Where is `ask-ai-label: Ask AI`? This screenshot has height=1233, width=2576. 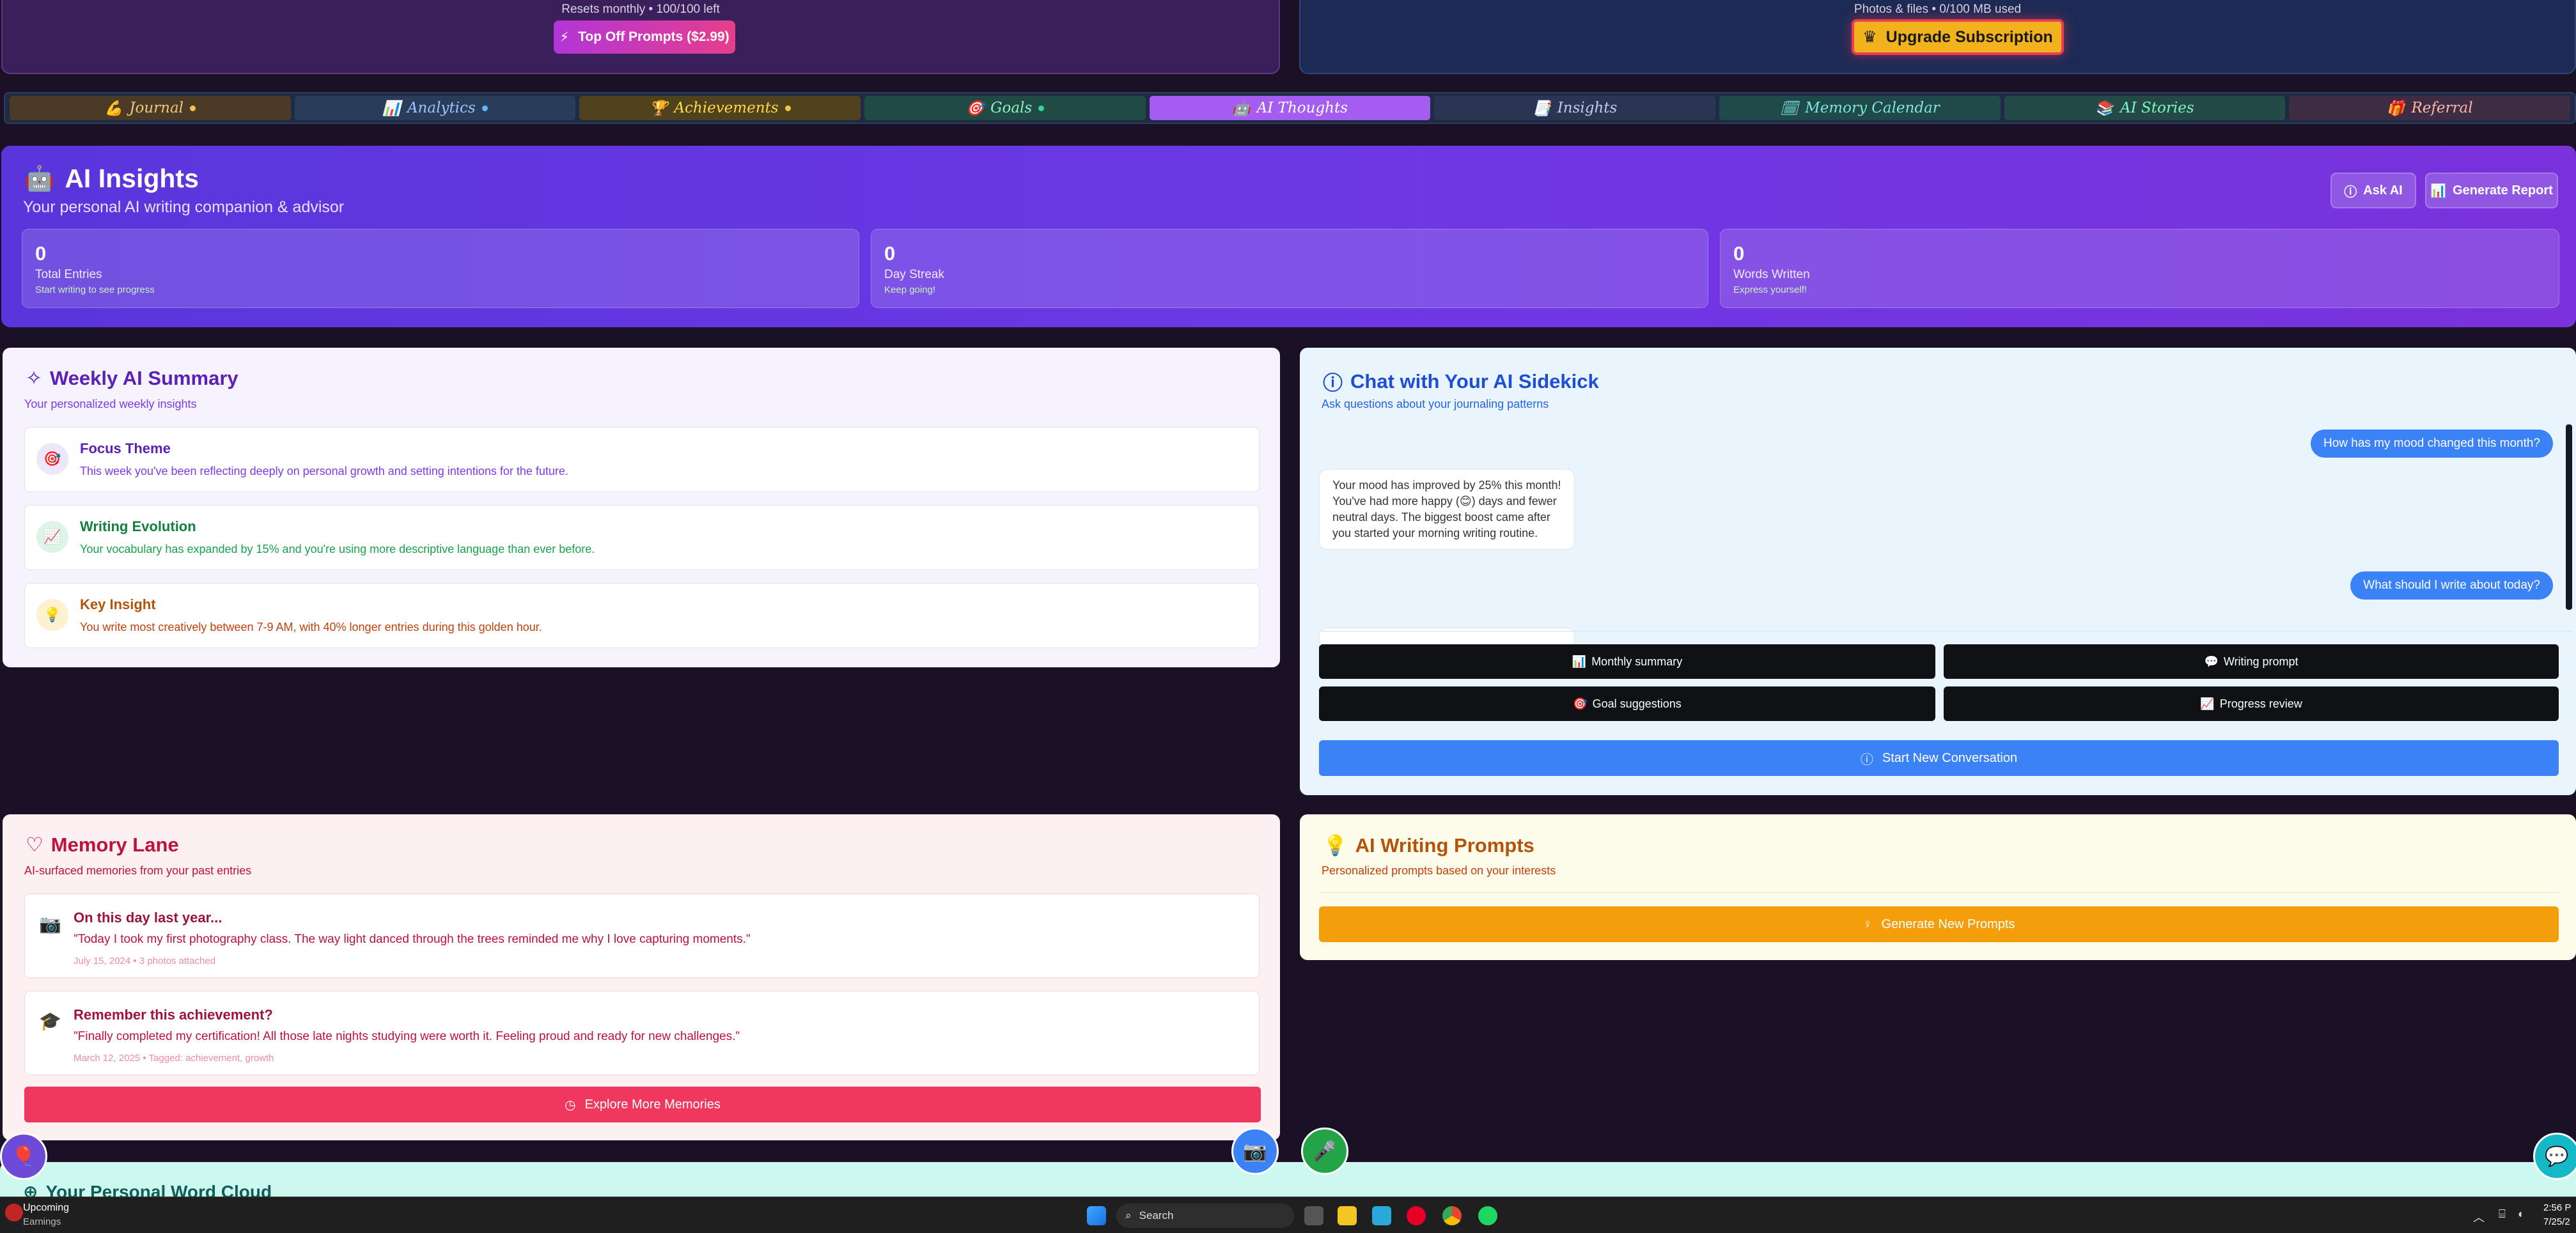 ask-ai-label: Ask AI is located at coordinates (2383, 190).